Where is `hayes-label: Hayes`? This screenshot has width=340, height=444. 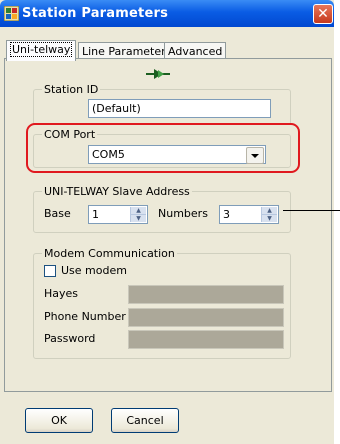
hayes-label: Hayes is located at coordinates (61, 293).